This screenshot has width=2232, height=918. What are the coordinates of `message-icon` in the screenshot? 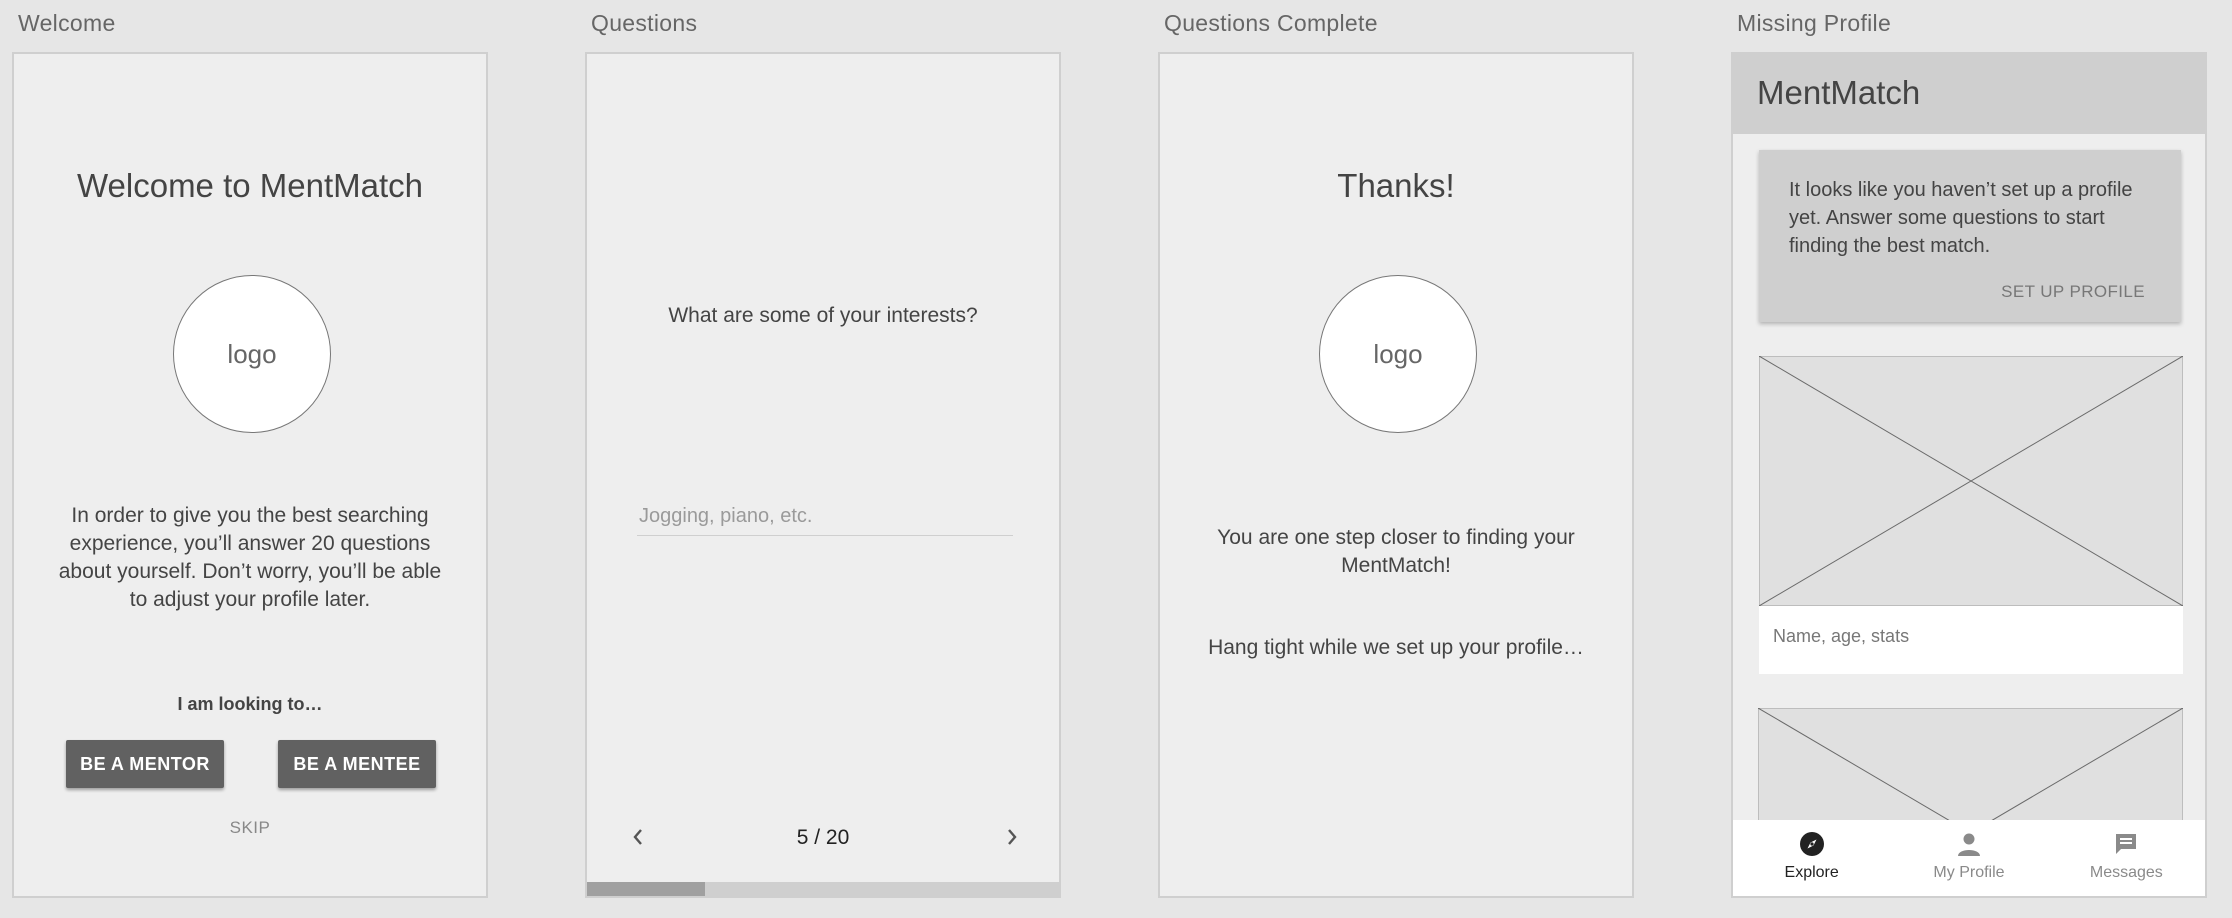 It's located at (2126, 844).